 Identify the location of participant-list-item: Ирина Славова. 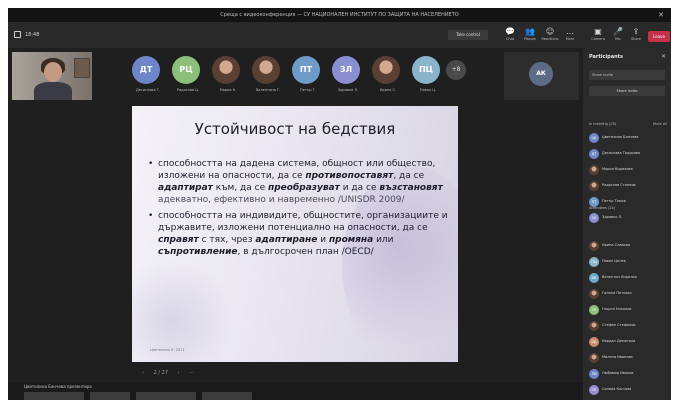
(629, 246).